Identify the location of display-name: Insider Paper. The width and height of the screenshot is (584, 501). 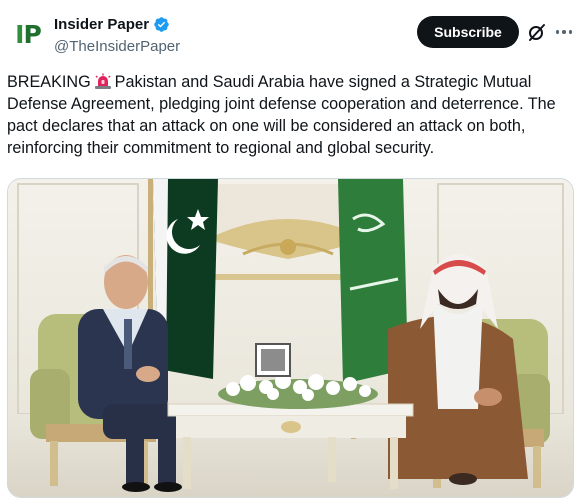
(101, 24).